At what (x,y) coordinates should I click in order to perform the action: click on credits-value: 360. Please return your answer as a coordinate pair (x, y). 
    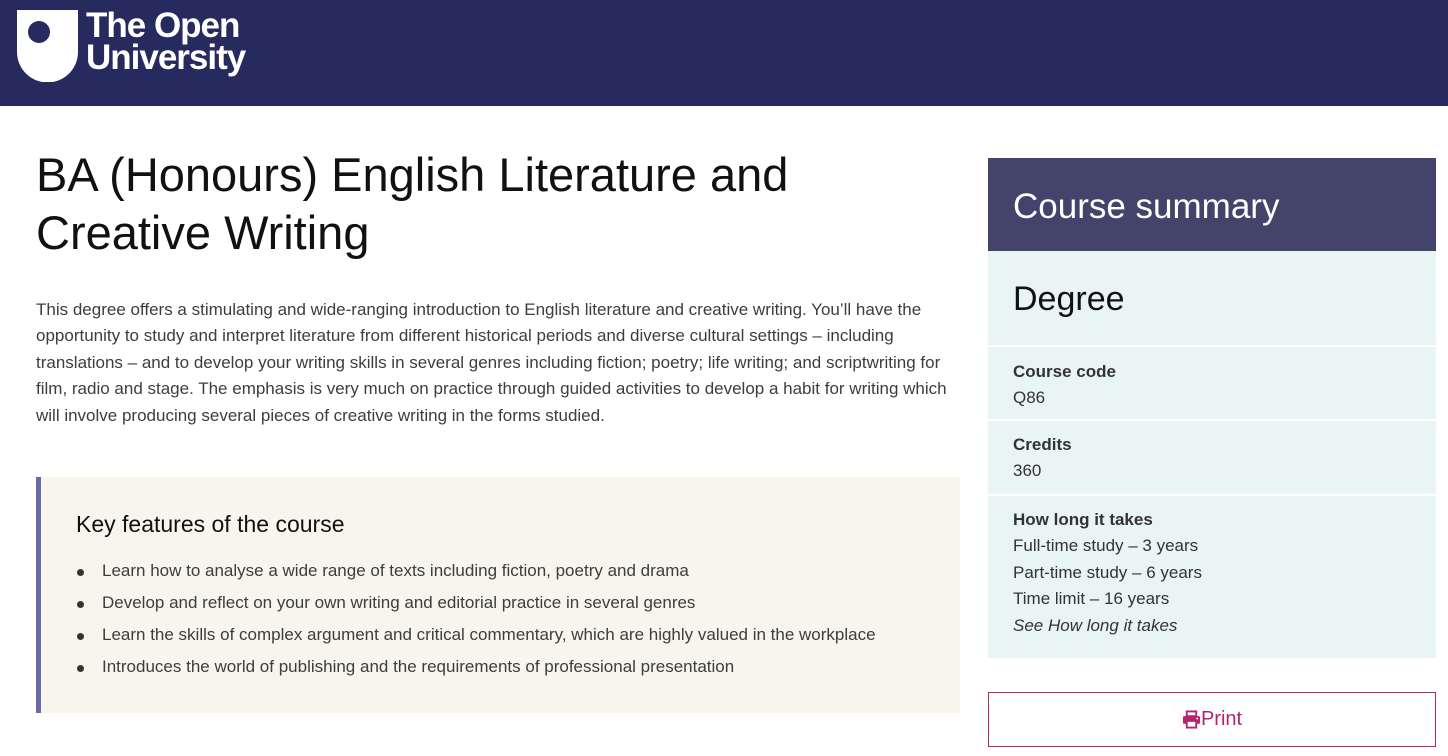
    Looking at the image, I should click on (1027, 470).